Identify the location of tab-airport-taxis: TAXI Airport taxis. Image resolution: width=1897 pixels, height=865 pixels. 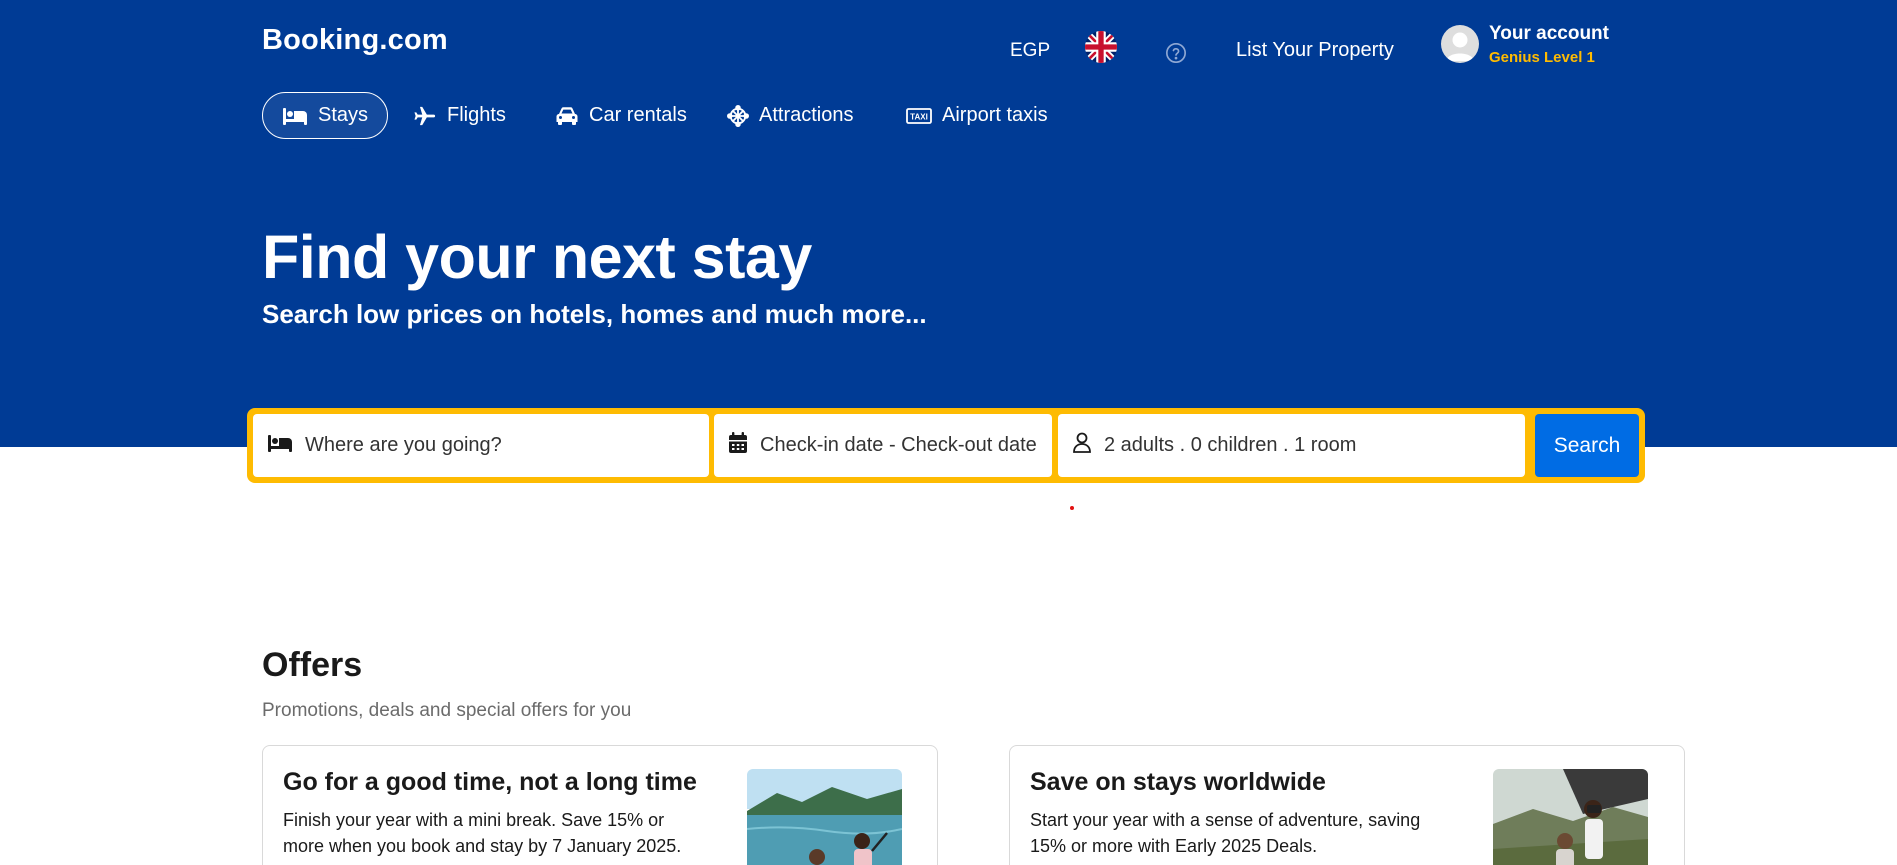
(977, 115).